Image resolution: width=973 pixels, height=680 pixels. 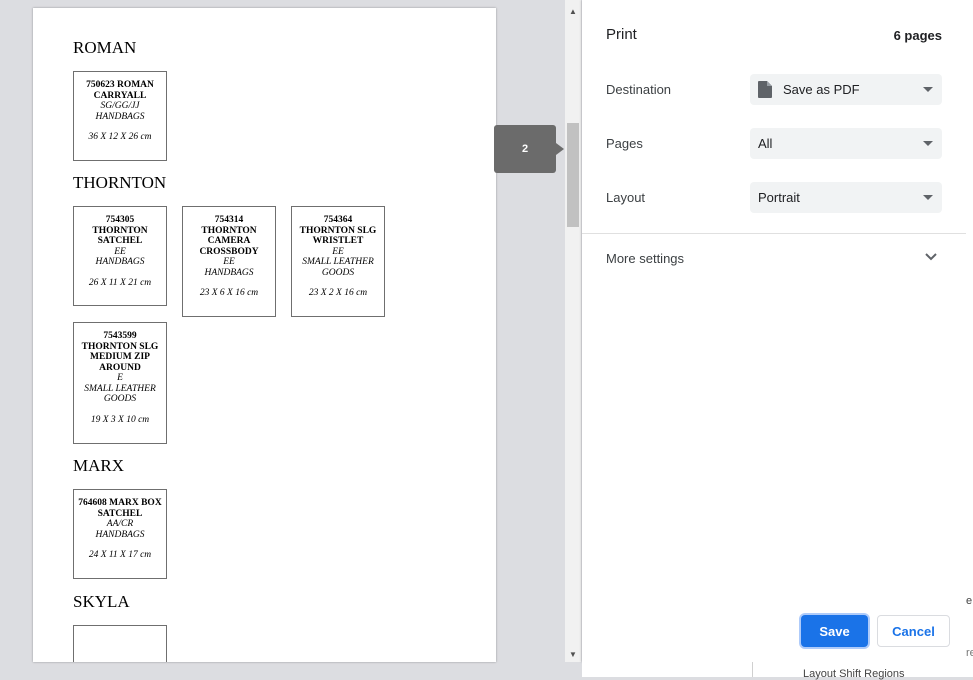 What do you see at coordinates (913, 631) in the screenshot?
I see `cancel-button: Cancel` at bounding box center [913, 631].